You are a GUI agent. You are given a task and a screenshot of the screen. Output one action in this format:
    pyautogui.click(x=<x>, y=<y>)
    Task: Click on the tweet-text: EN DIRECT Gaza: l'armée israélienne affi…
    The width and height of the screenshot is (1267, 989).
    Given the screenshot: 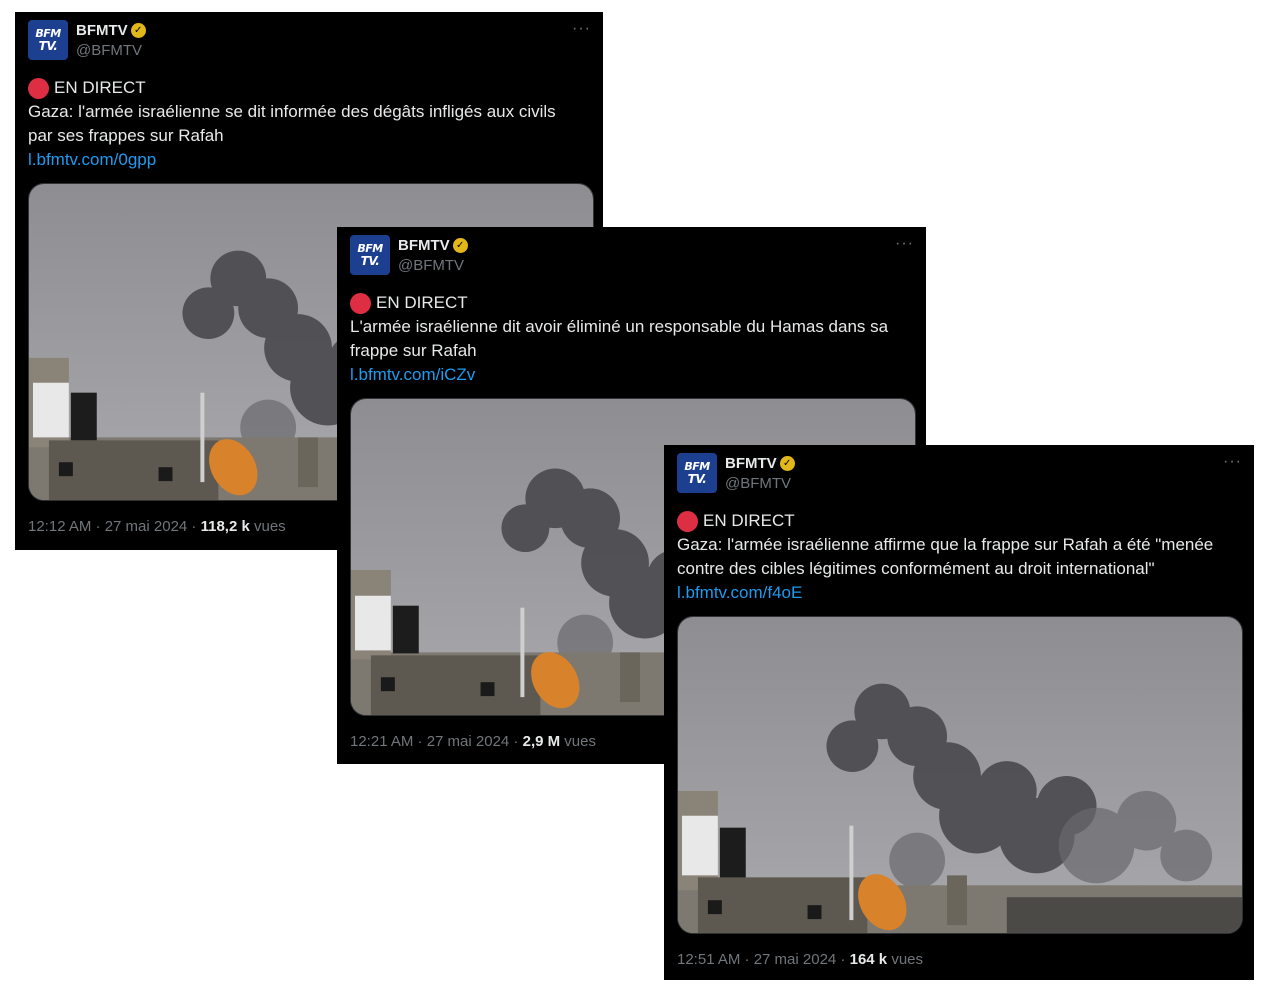 What is the action you would take?
    pyautogui.click(x=955, y=557)
    